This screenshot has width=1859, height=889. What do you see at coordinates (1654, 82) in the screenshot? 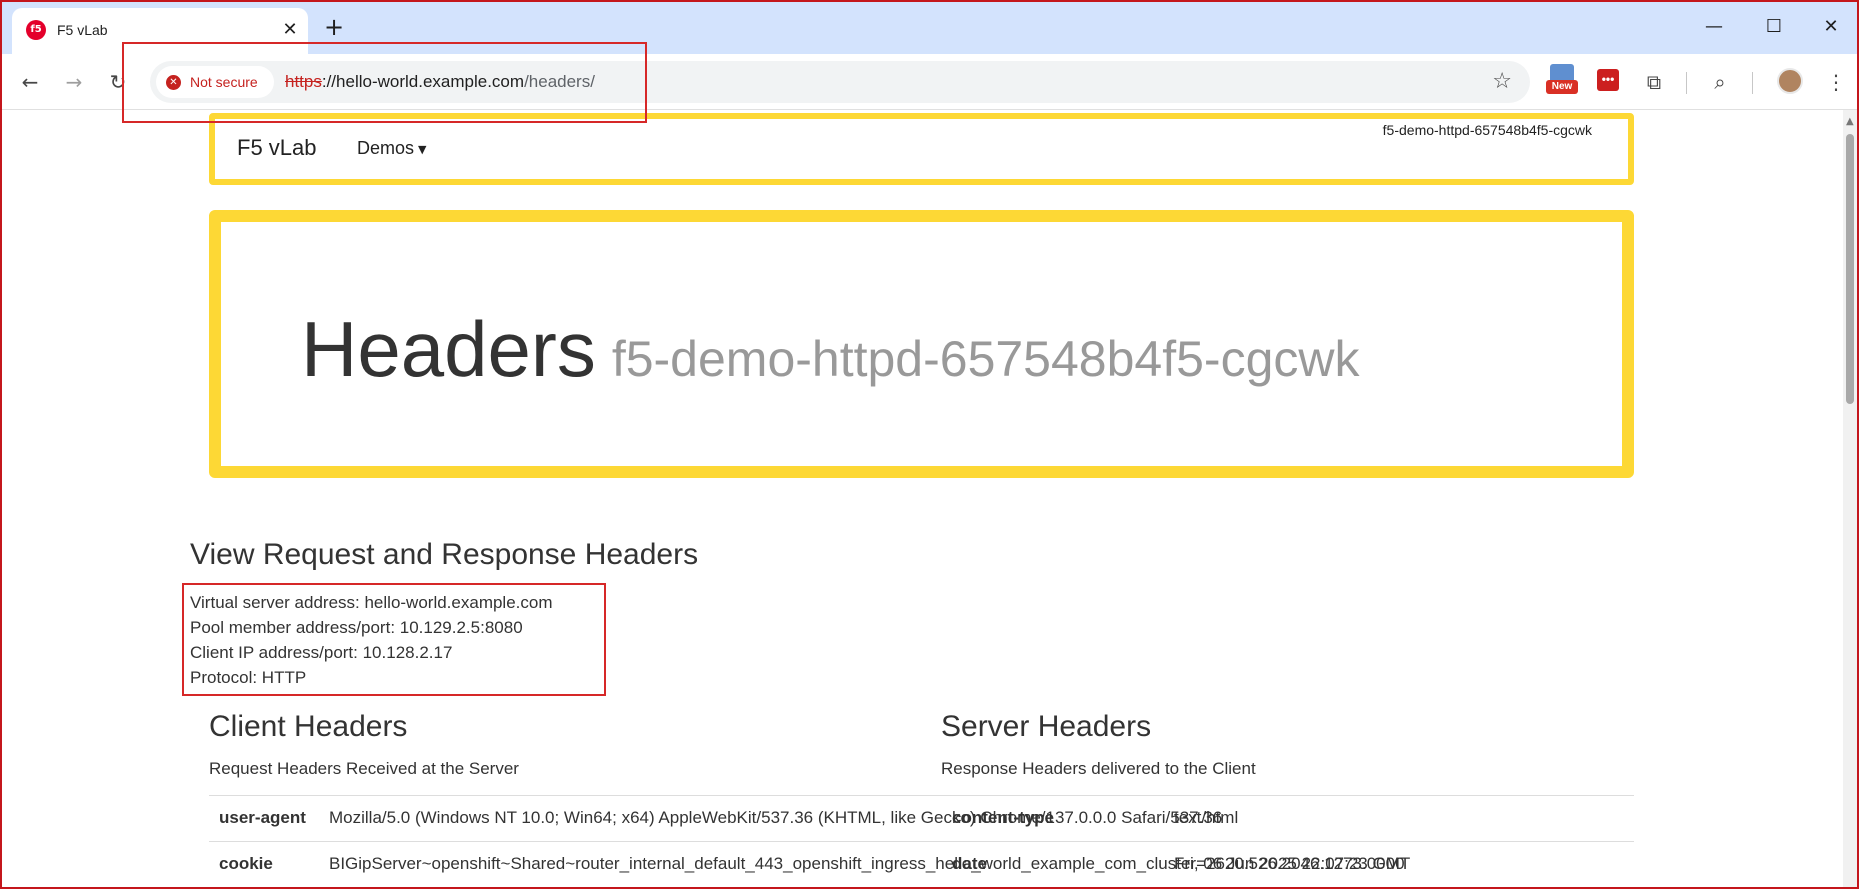
I see `extensions-puzzle-icon: ⧉` at bounding box center [1654, 82].